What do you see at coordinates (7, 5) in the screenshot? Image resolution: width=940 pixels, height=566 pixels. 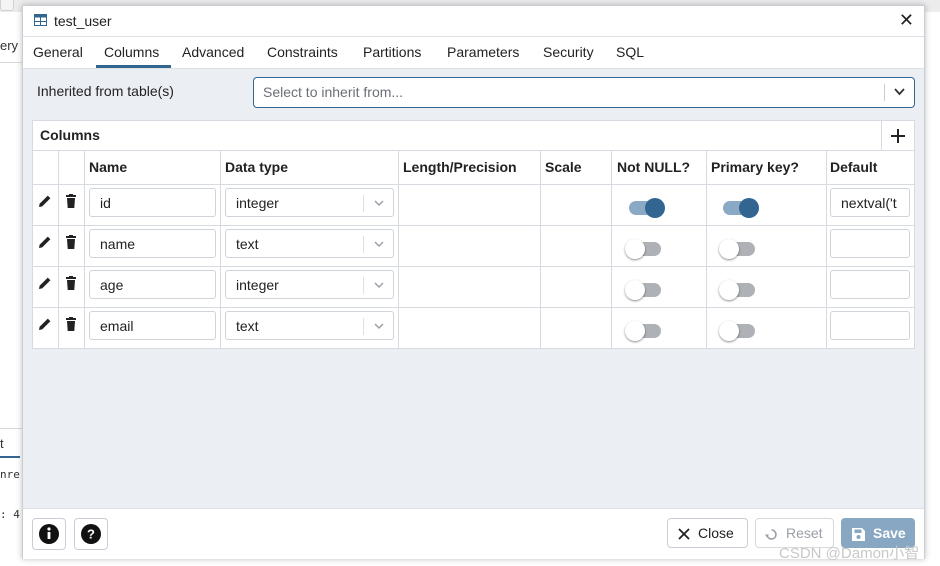 I see `background-toolbar-button` at bounding box center [7, 5].